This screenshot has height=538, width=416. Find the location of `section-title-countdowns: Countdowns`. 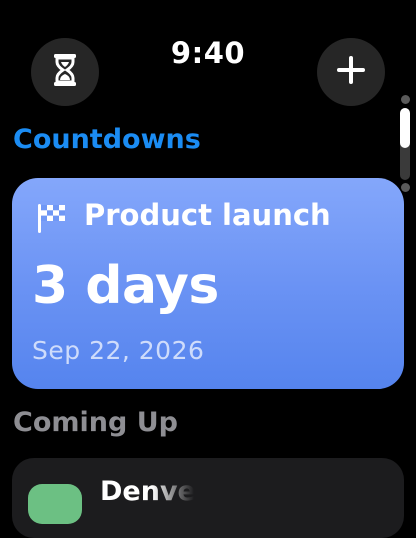

section-title-countdowns: Countdowns is located at coordinates (107, 139).